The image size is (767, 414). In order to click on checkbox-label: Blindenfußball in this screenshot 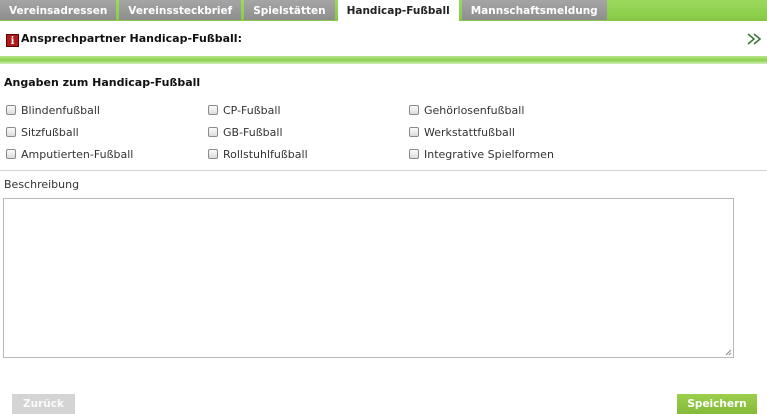, I will do `click(60, 110)`.